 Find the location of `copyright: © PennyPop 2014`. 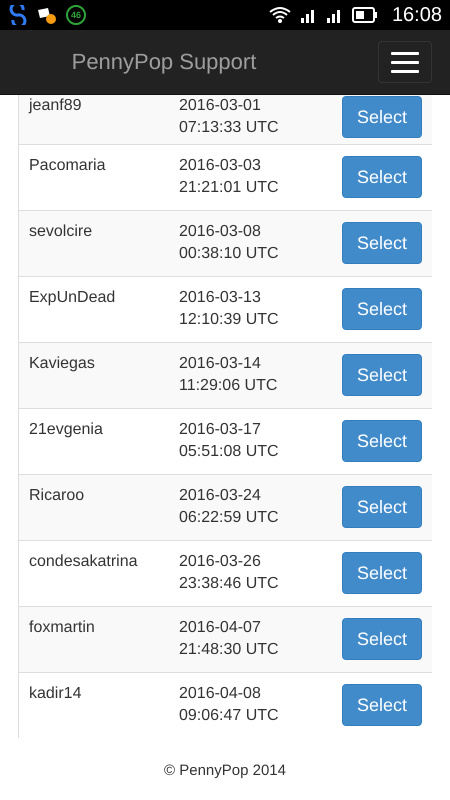

copyright: © PennyPop 2014 is located at coordinates (225, 770).